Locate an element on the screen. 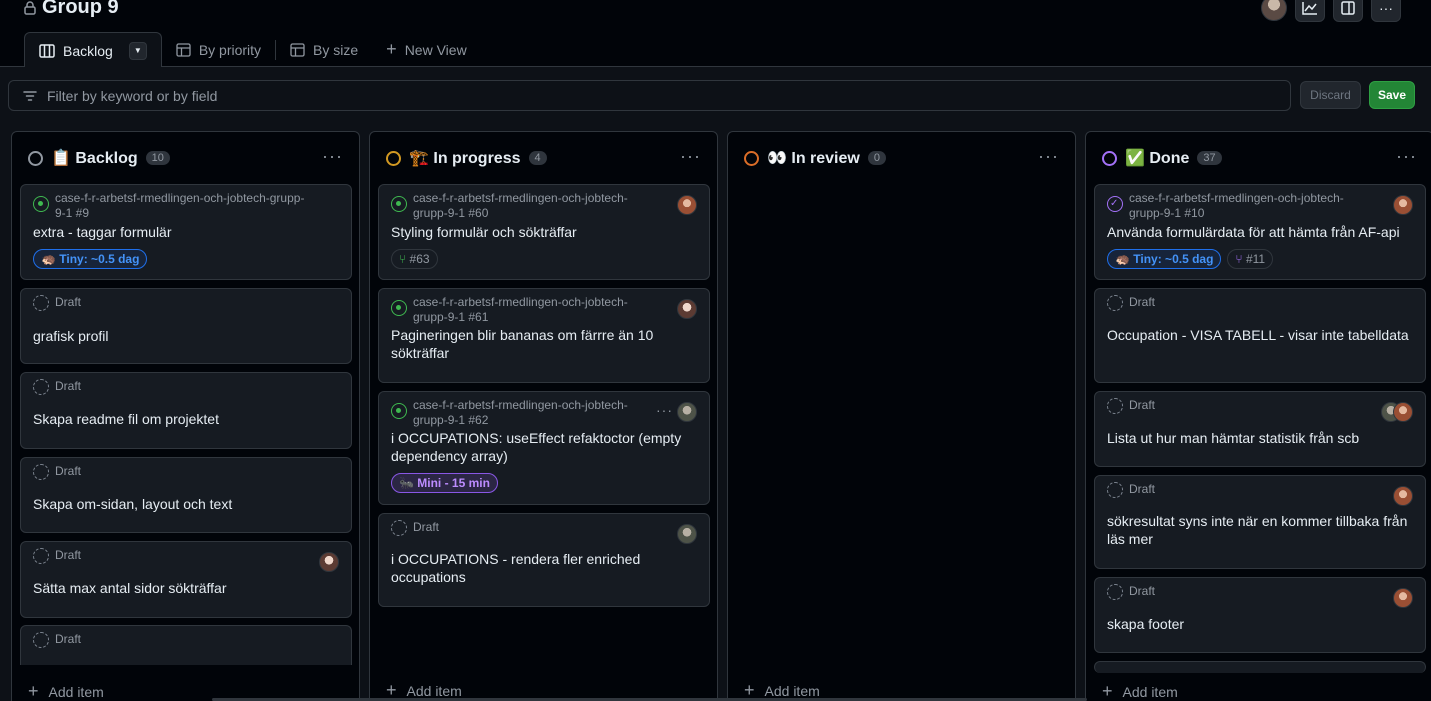 The height and width of the screenshot is (701, 1431). more-options-button: ··· is located at coordinates (1386, 11).